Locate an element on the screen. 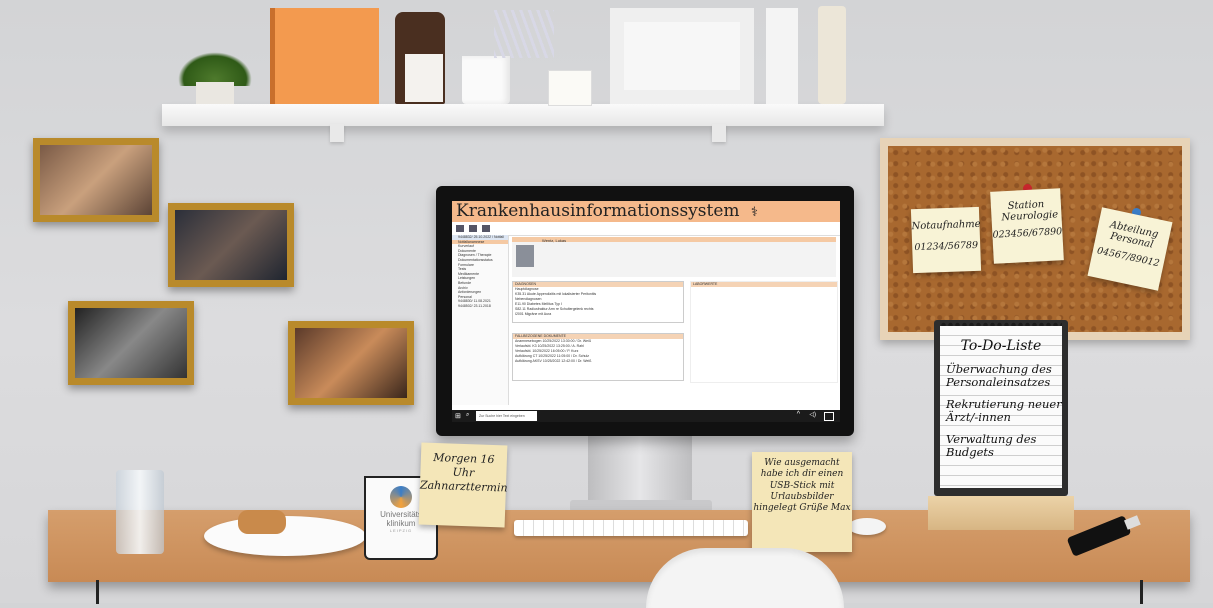  pen-cup is located at coordinates (486, 80).